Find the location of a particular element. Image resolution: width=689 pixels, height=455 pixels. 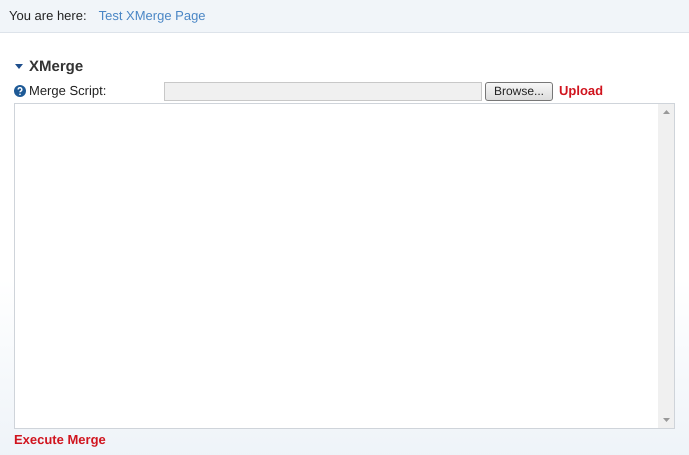

breadcrumb-label: You are here: is located at coordinates (48, 16).